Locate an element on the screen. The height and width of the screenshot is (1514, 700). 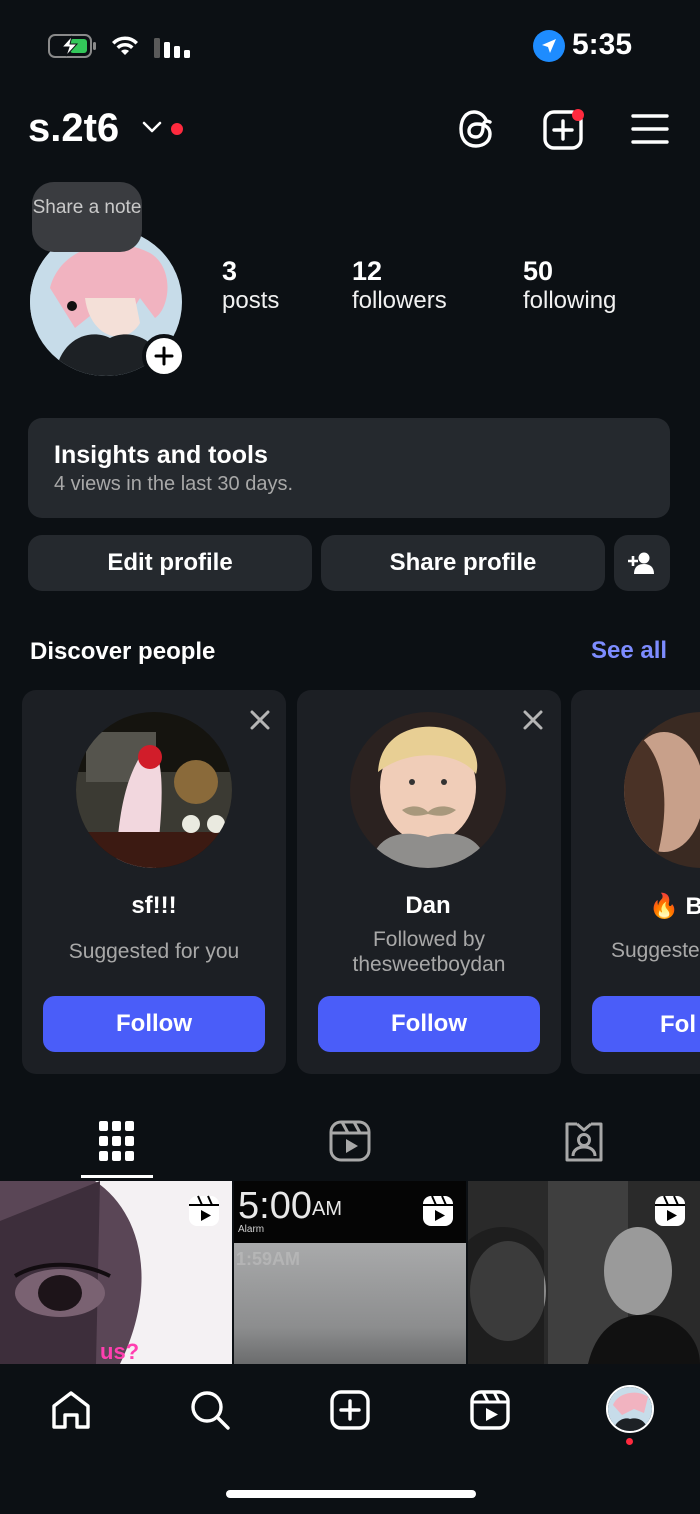
post-thumbnail is located at coordinates (584, 1272).